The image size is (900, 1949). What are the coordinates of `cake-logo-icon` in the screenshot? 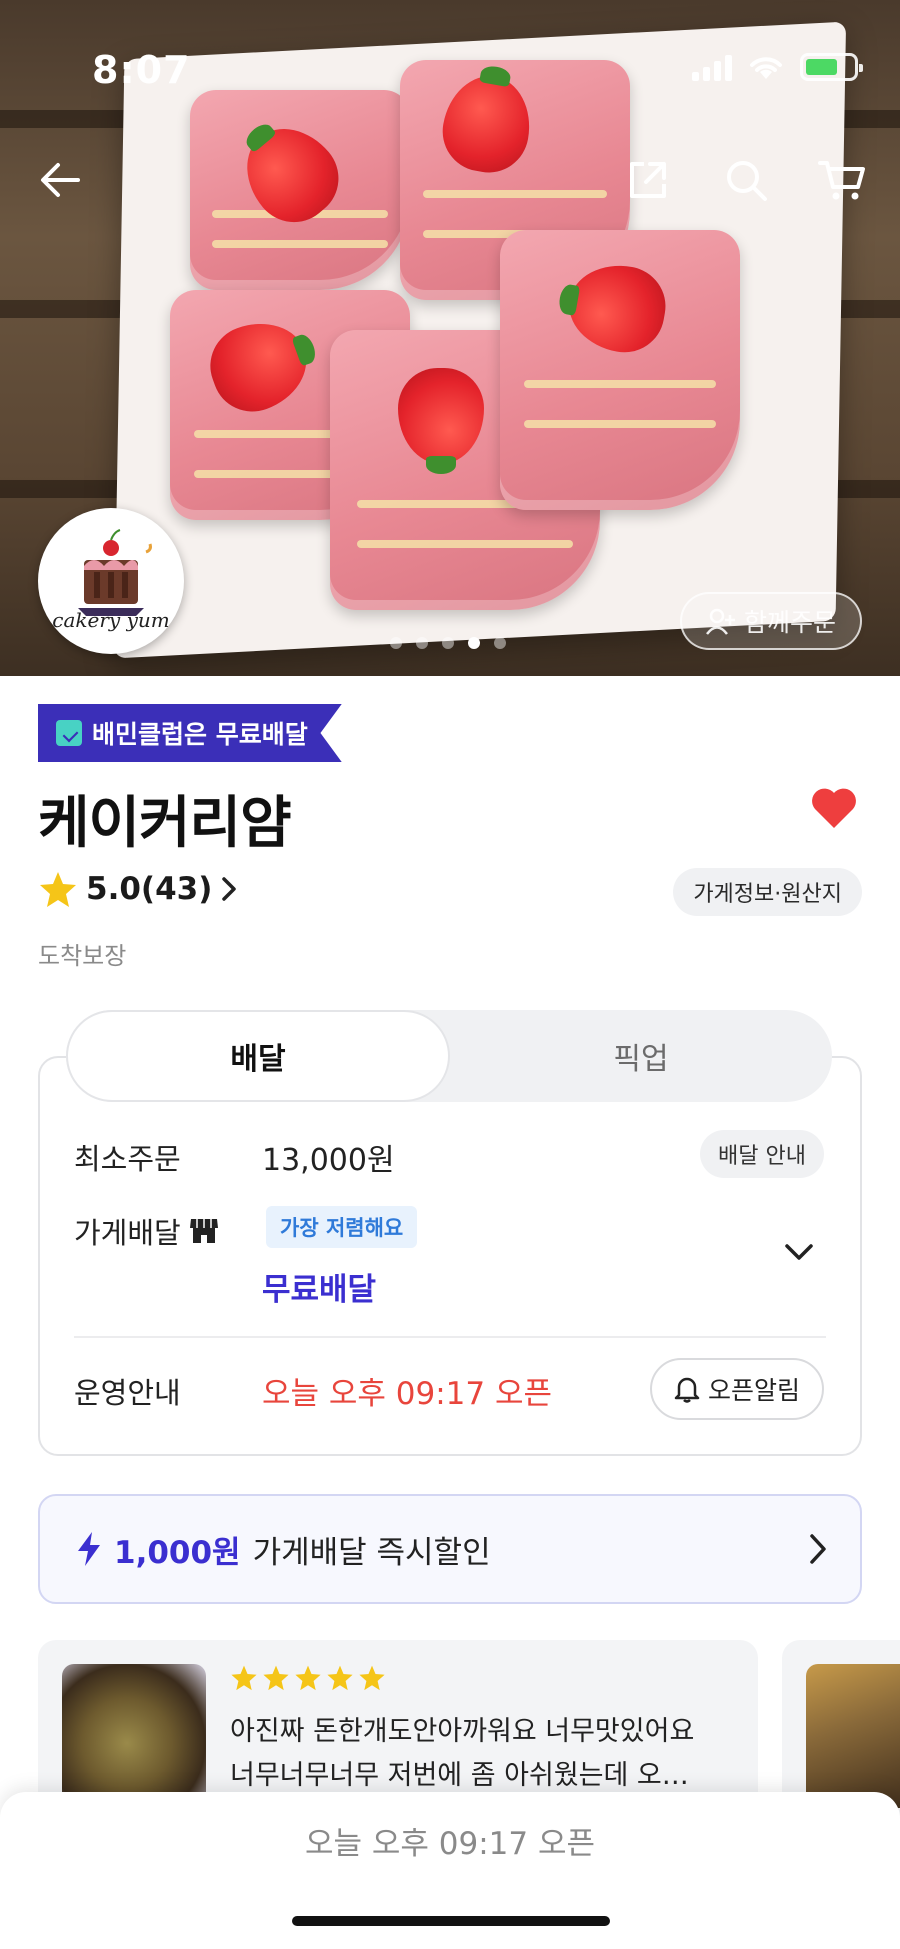 It's located at (115, 572).